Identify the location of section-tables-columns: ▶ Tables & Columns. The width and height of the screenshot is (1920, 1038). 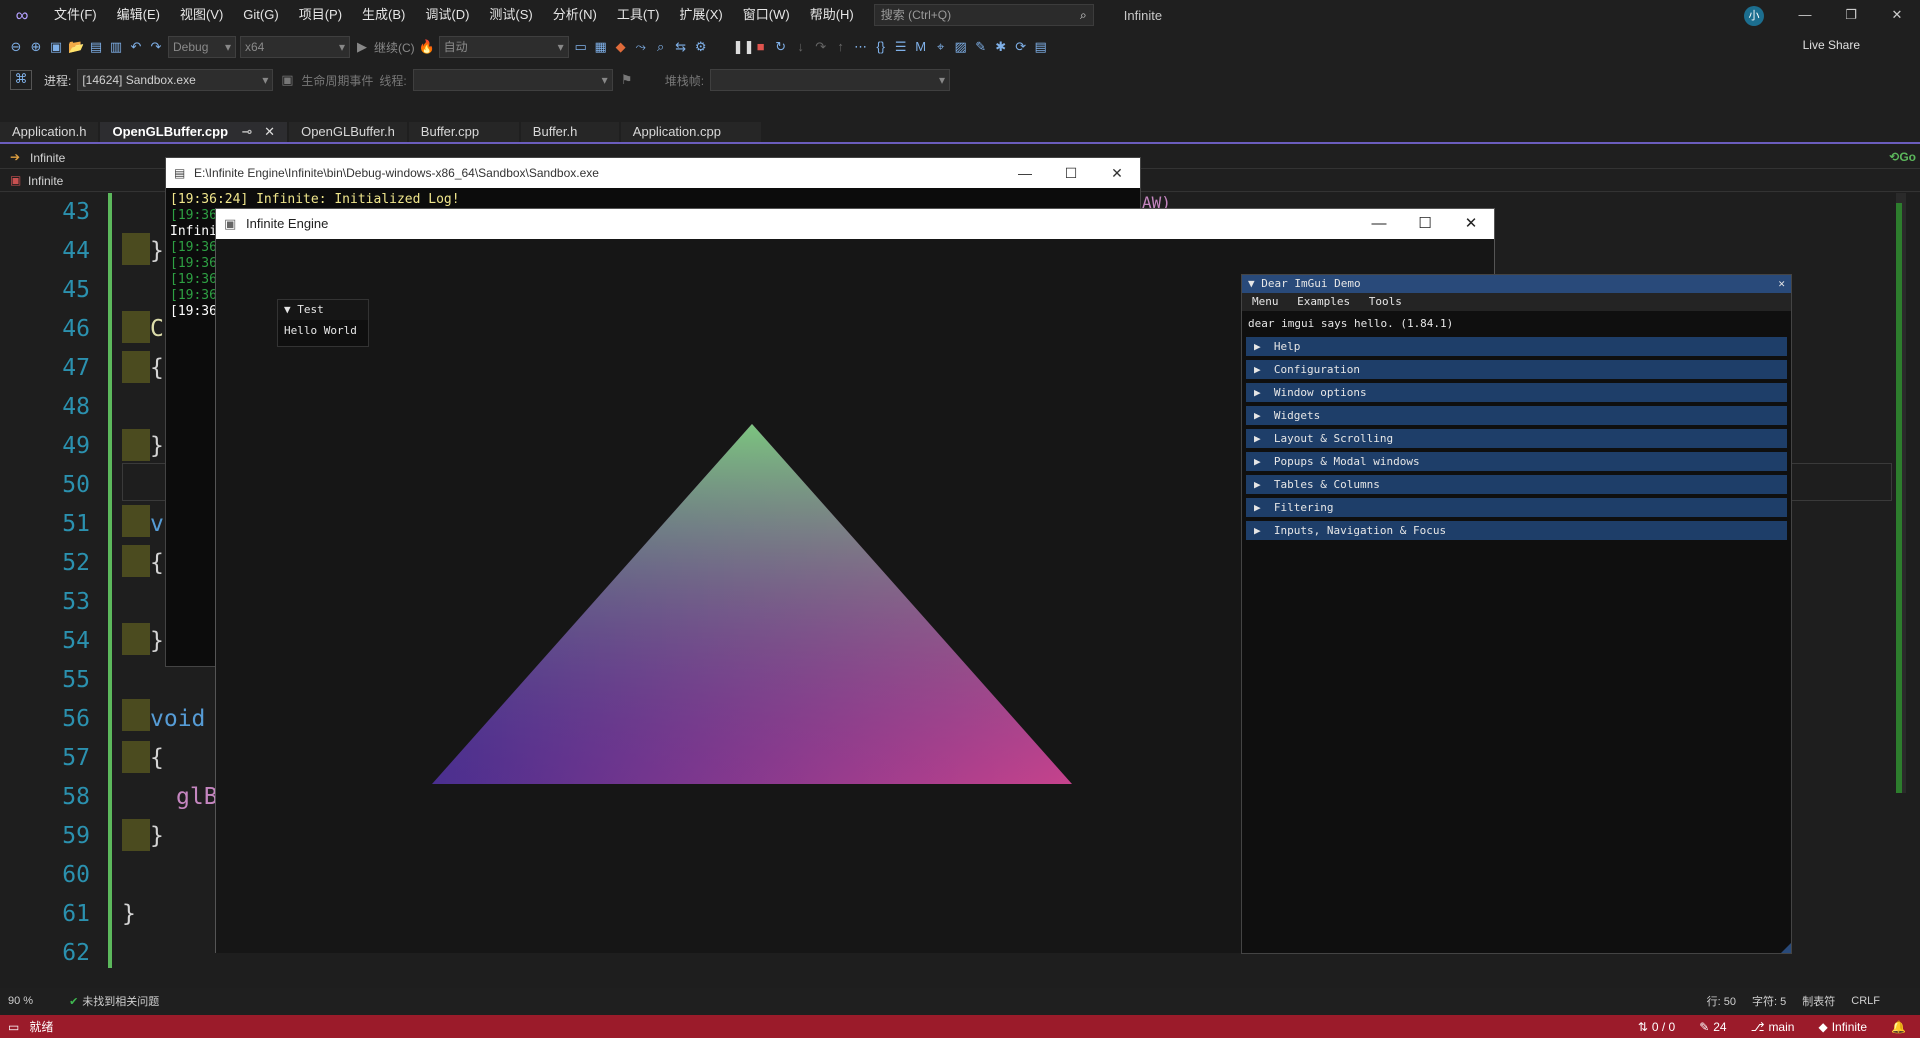
(1516, 484).